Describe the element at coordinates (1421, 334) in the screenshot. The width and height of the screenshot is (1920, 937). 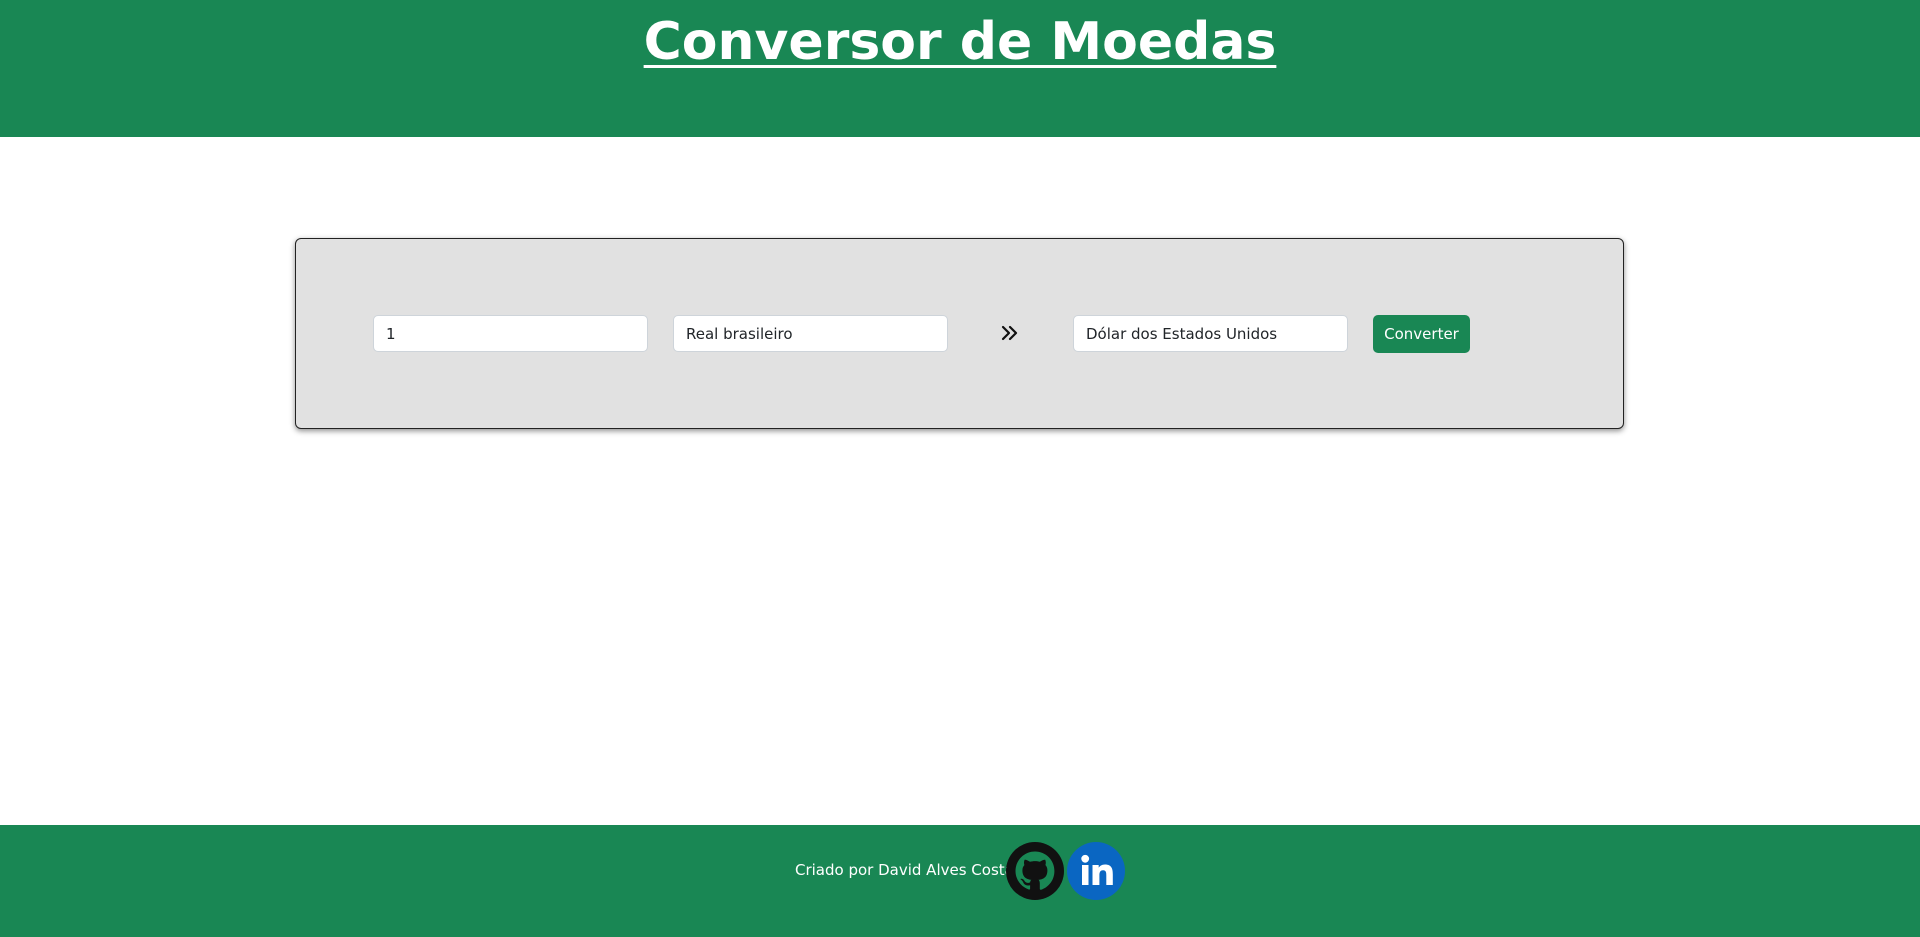
I see `convert-button: Converter` at that location.